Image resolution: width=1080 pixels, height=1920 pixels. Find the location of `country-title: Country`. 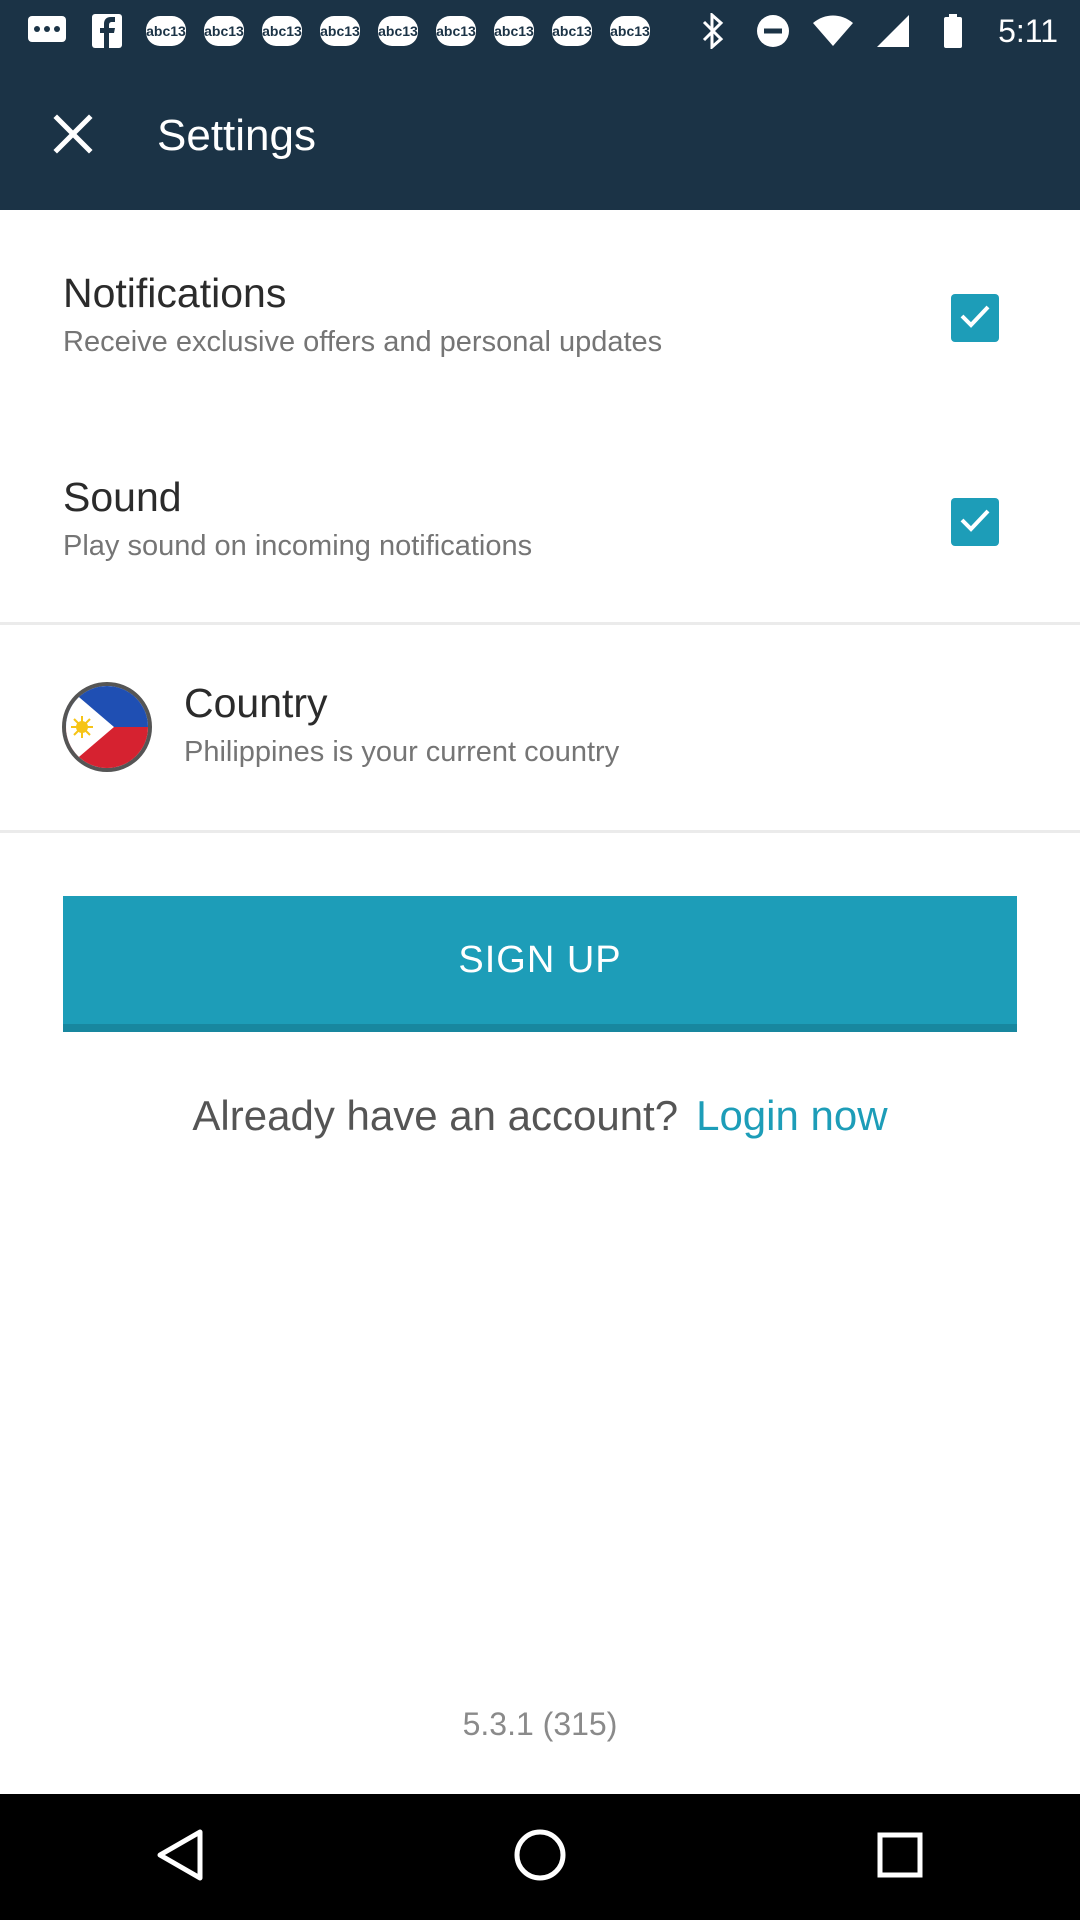

country-title: Country is located at coordinates (256, 703).